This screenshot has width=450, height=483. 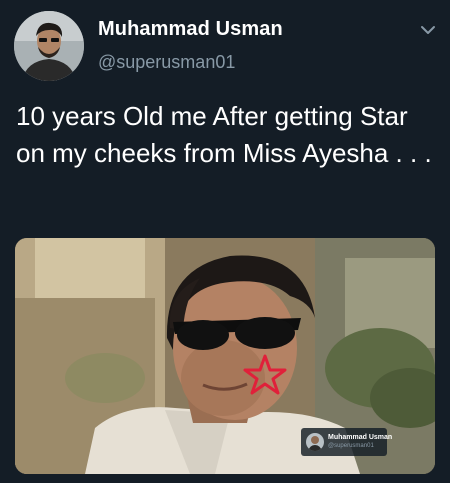 I want to click on avatar-image, so click(x=49, y=46).